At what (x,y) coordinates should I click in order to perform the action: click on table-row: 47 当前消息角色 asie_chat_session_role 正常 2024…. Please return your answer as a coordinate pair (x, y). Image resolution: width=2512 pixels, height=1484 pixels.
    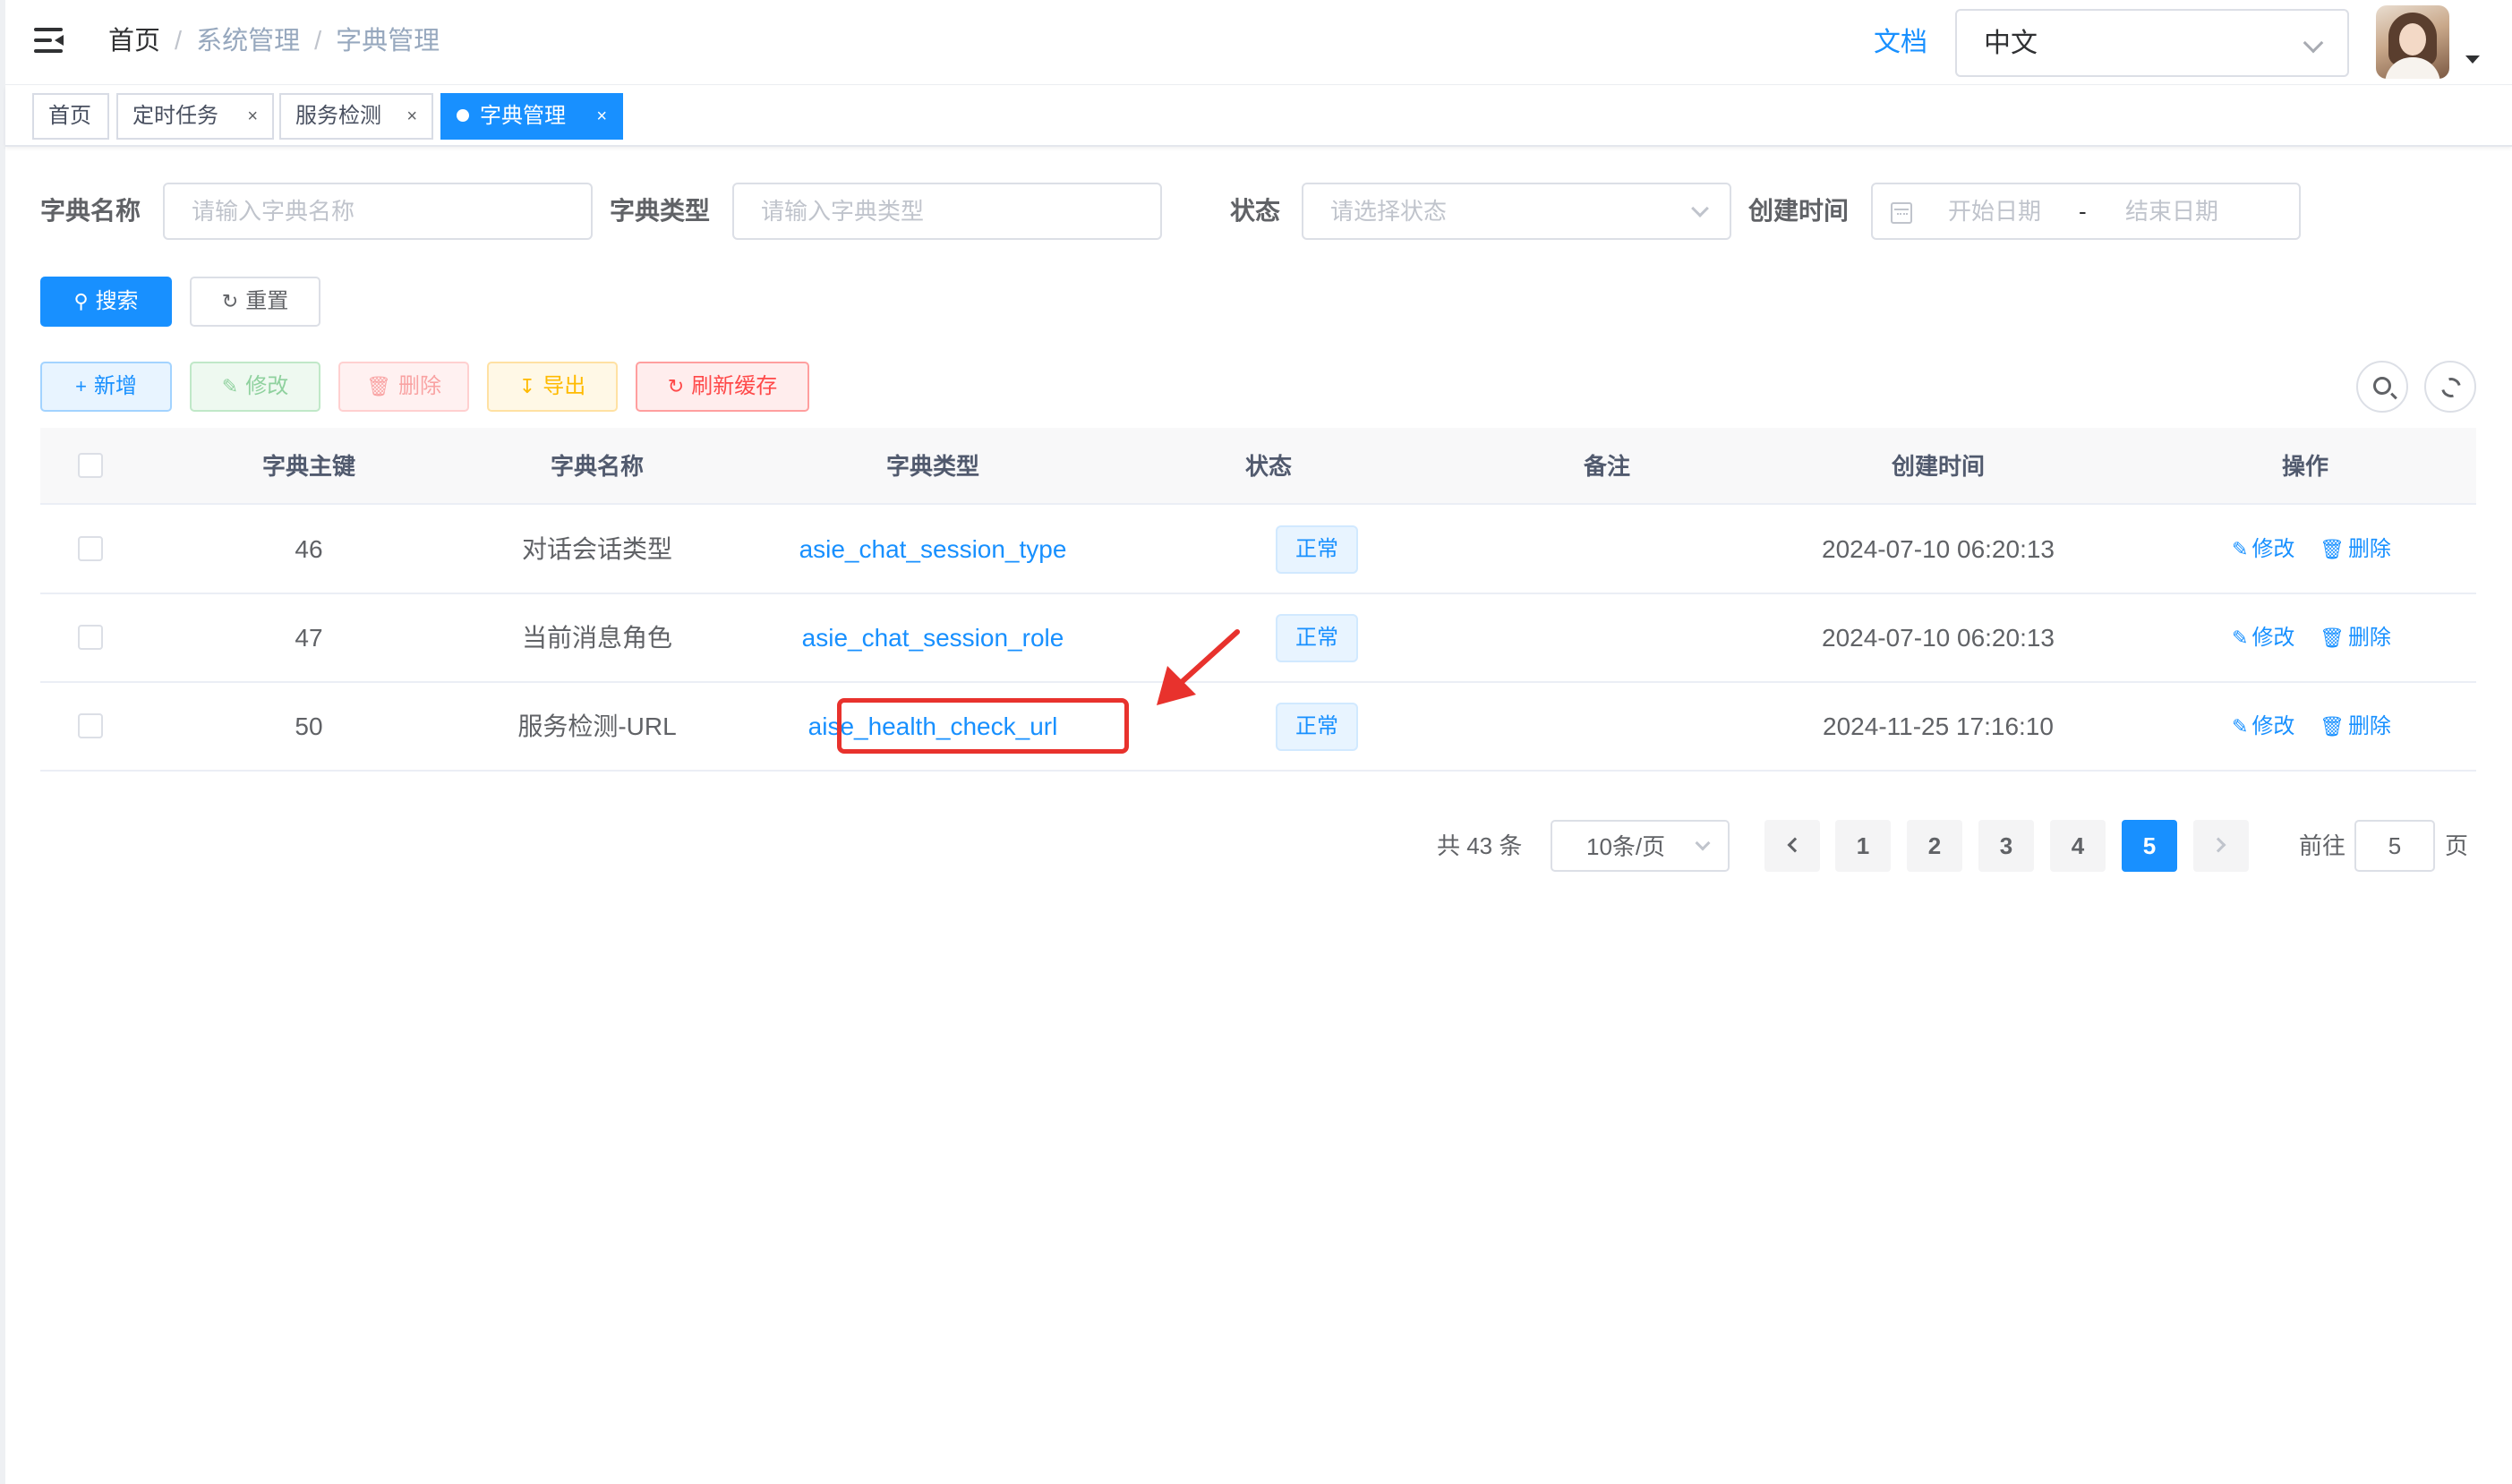
    Looking at the image, I should click on (1258, 638).